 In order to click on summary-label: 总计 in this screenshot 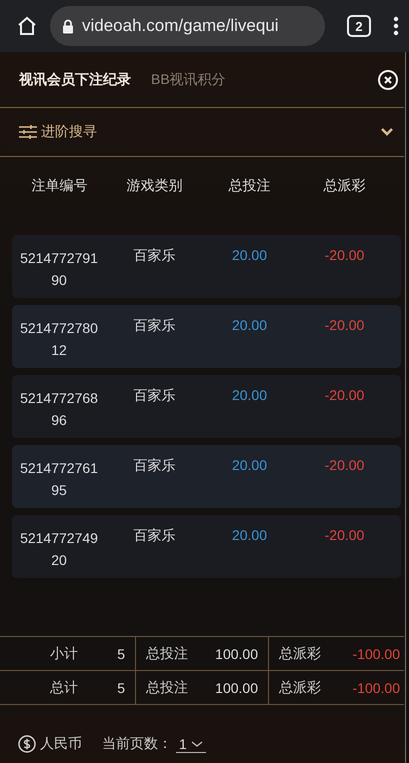, I will do `click(64, 687)`.